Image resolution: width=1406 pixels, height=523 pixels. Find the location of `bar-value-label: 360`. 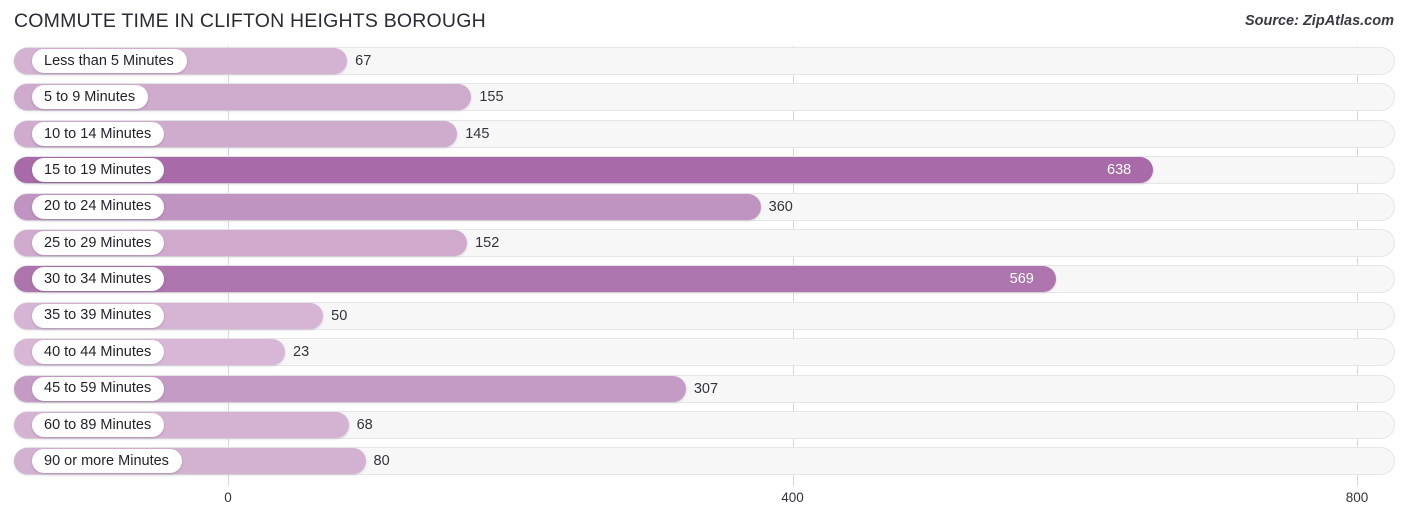

bar-value-label: 360 is located at coordinates (780, 206).